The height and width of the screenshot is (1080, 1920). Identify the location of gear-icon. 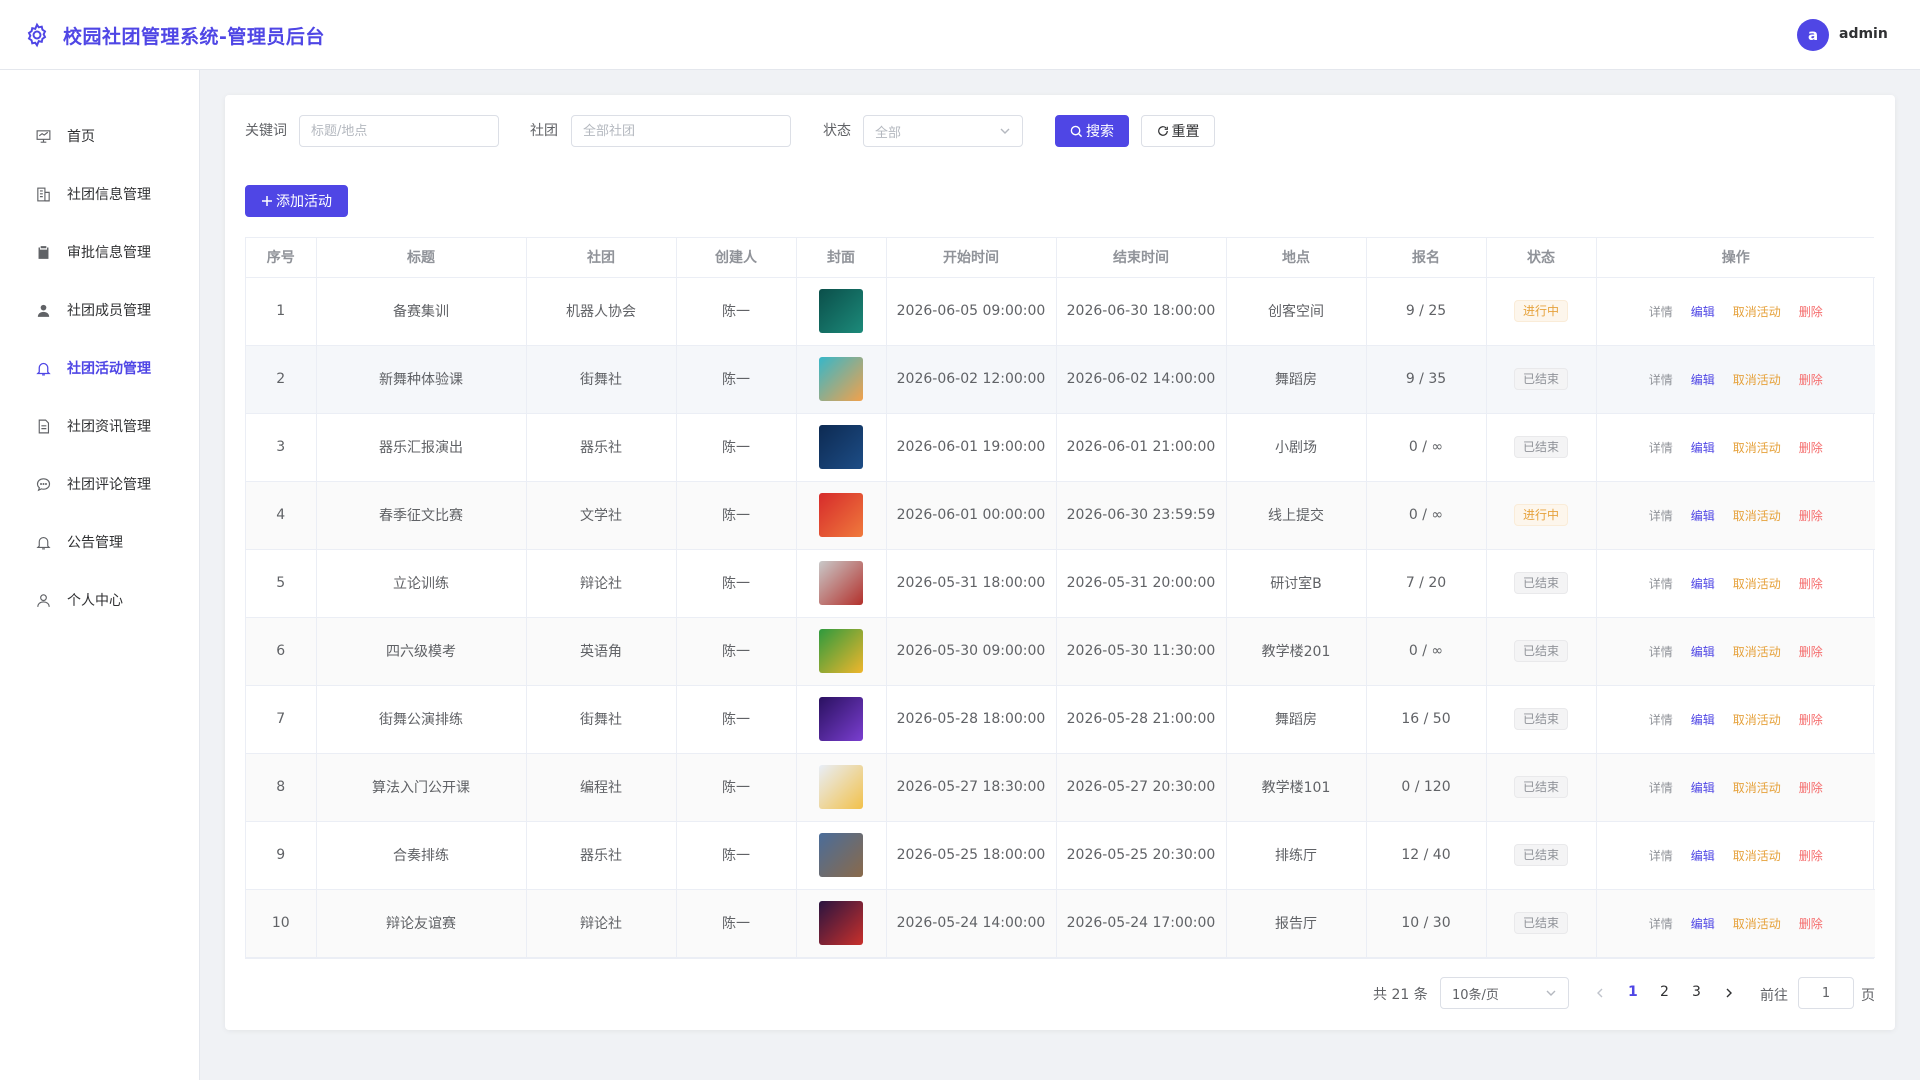
(37, 35).